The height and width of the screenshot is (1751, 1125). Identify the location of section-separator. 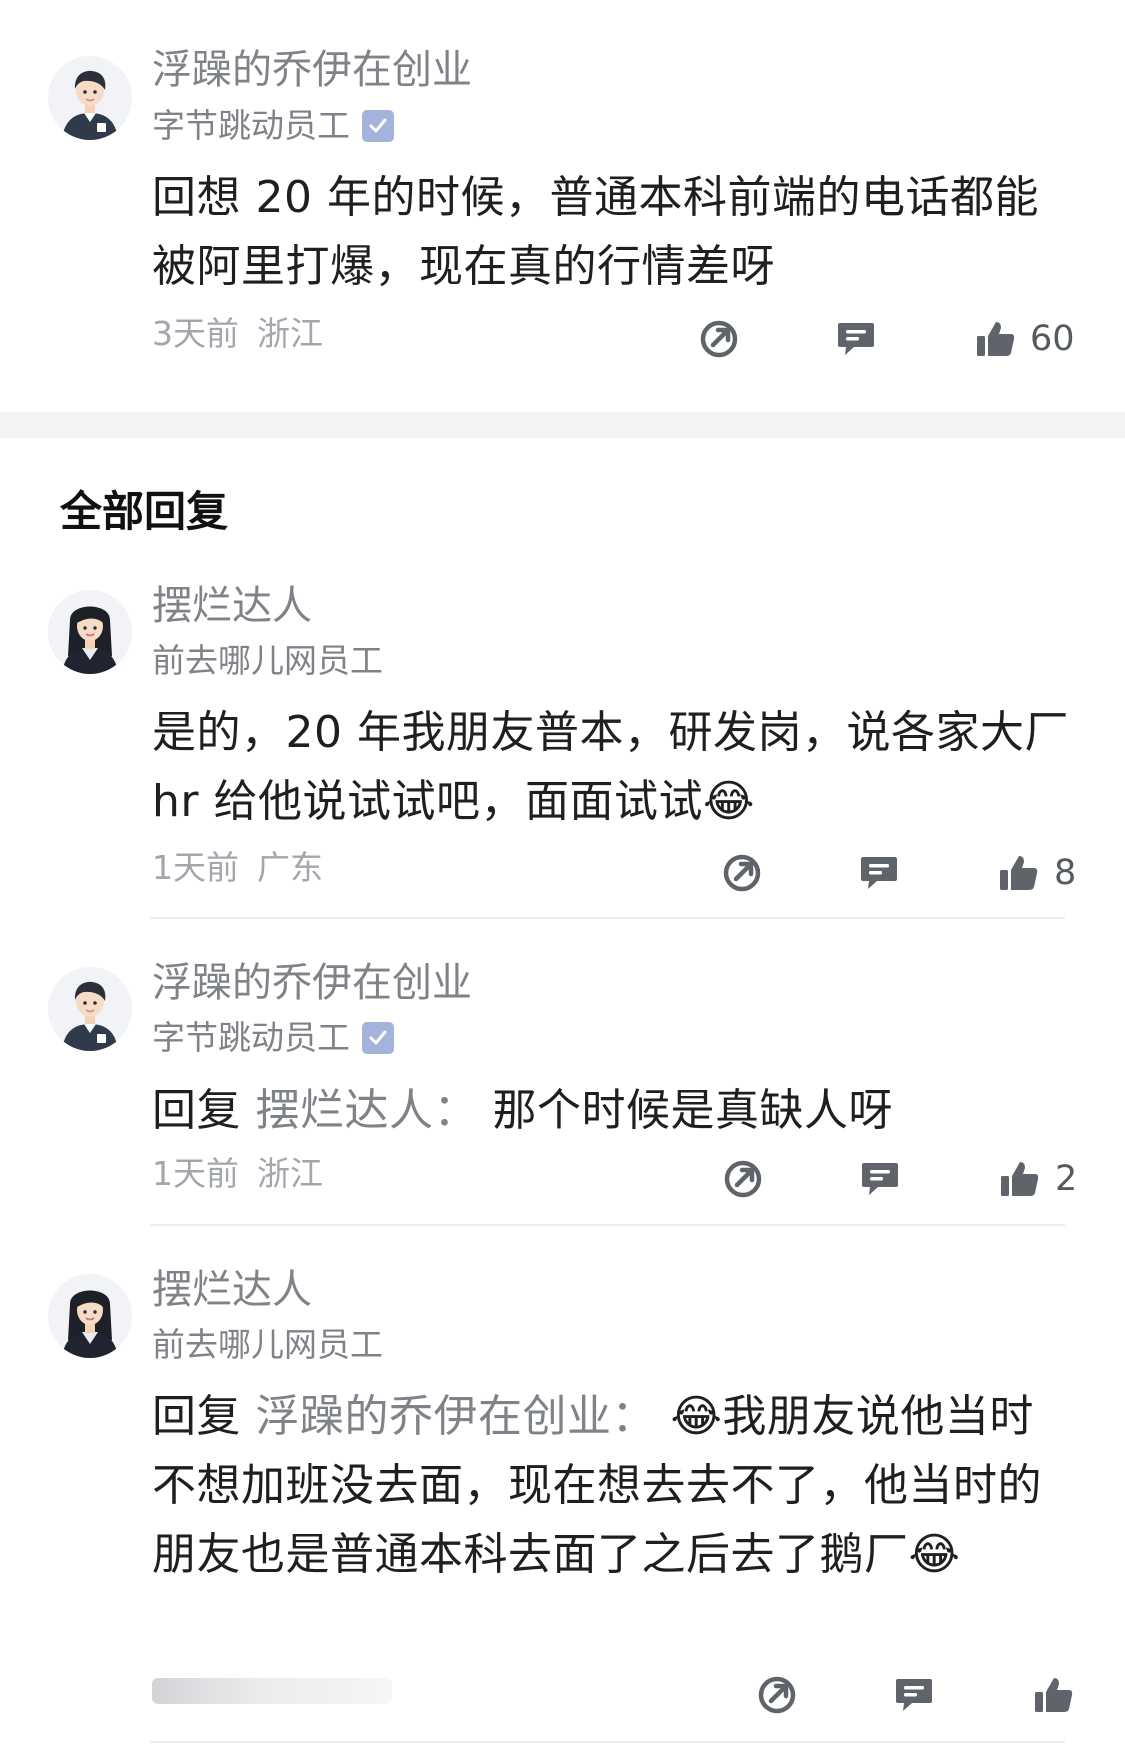
(562, 425).